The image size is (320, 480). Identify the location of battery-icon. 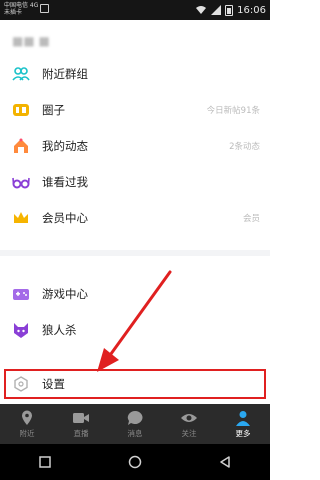
(229, 10).